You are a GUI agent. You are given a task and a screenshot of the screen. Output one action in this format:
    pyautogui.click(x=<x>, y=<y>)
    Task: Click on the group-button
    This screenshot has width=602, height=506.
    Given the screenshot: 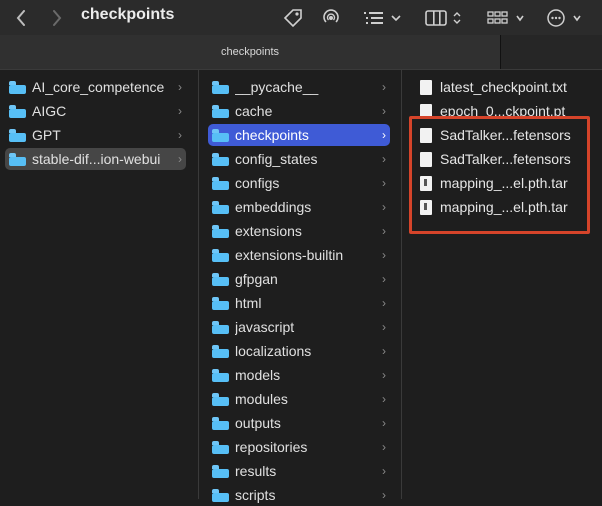 What is the action you would take?
    pyautogui.click(x=383, y=17)
    